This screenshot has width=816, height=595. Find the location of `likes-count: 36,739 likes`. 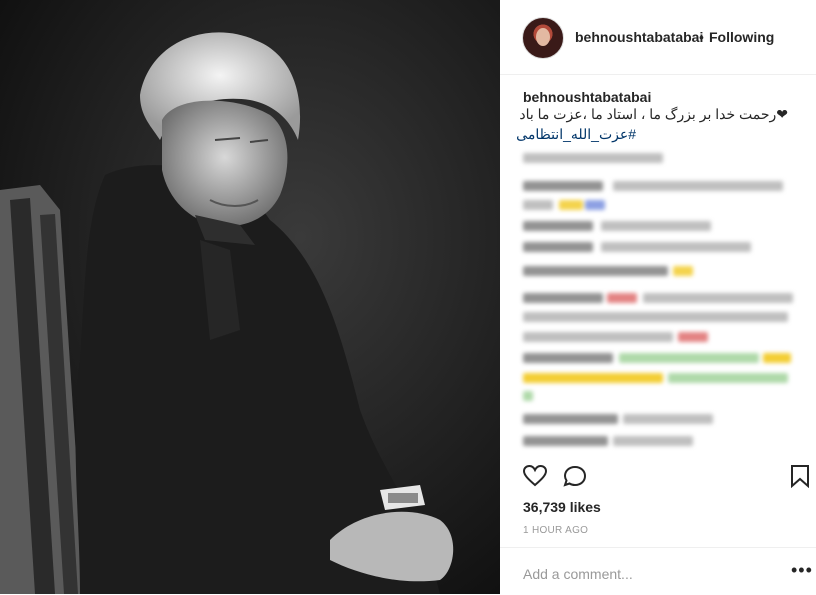

likes-count: 36,739 likes is located at coordinates (562, 507).